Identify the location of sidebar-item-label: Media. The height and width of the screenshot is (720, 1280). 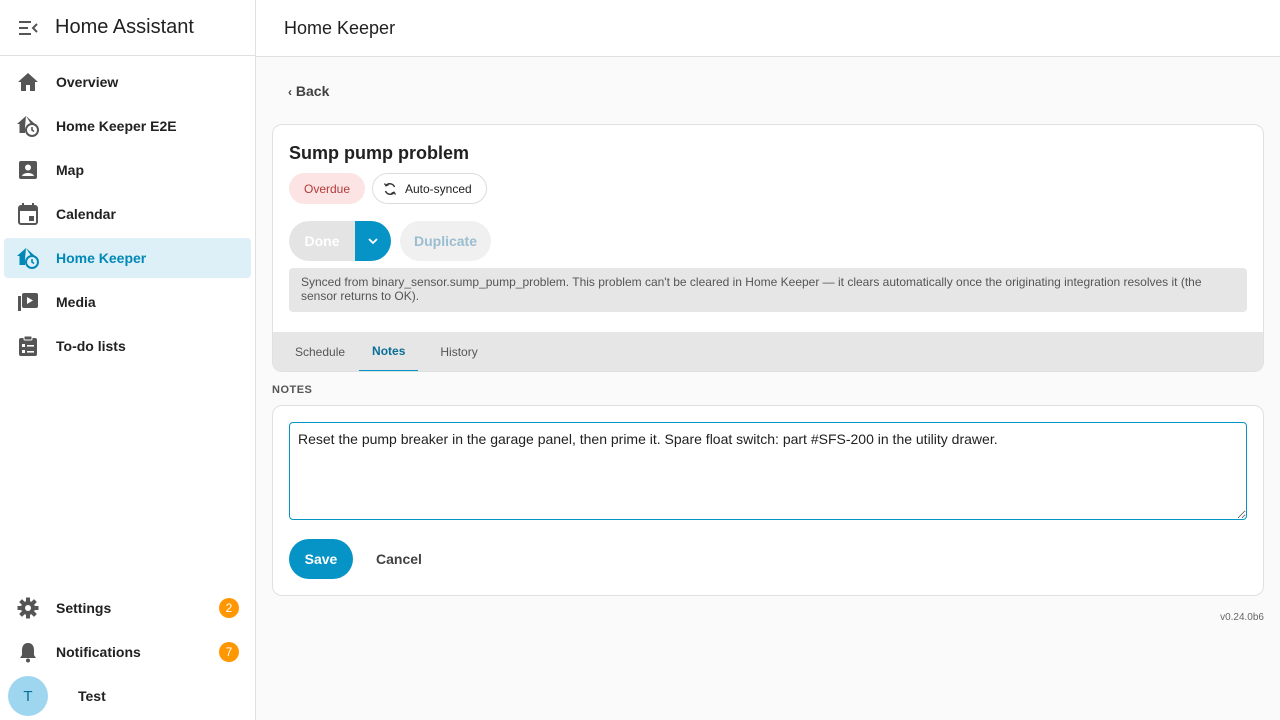
(76, 302).